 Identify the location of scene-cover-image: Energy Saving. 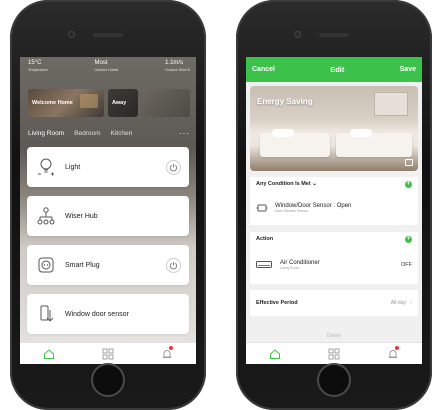
(334, 128).